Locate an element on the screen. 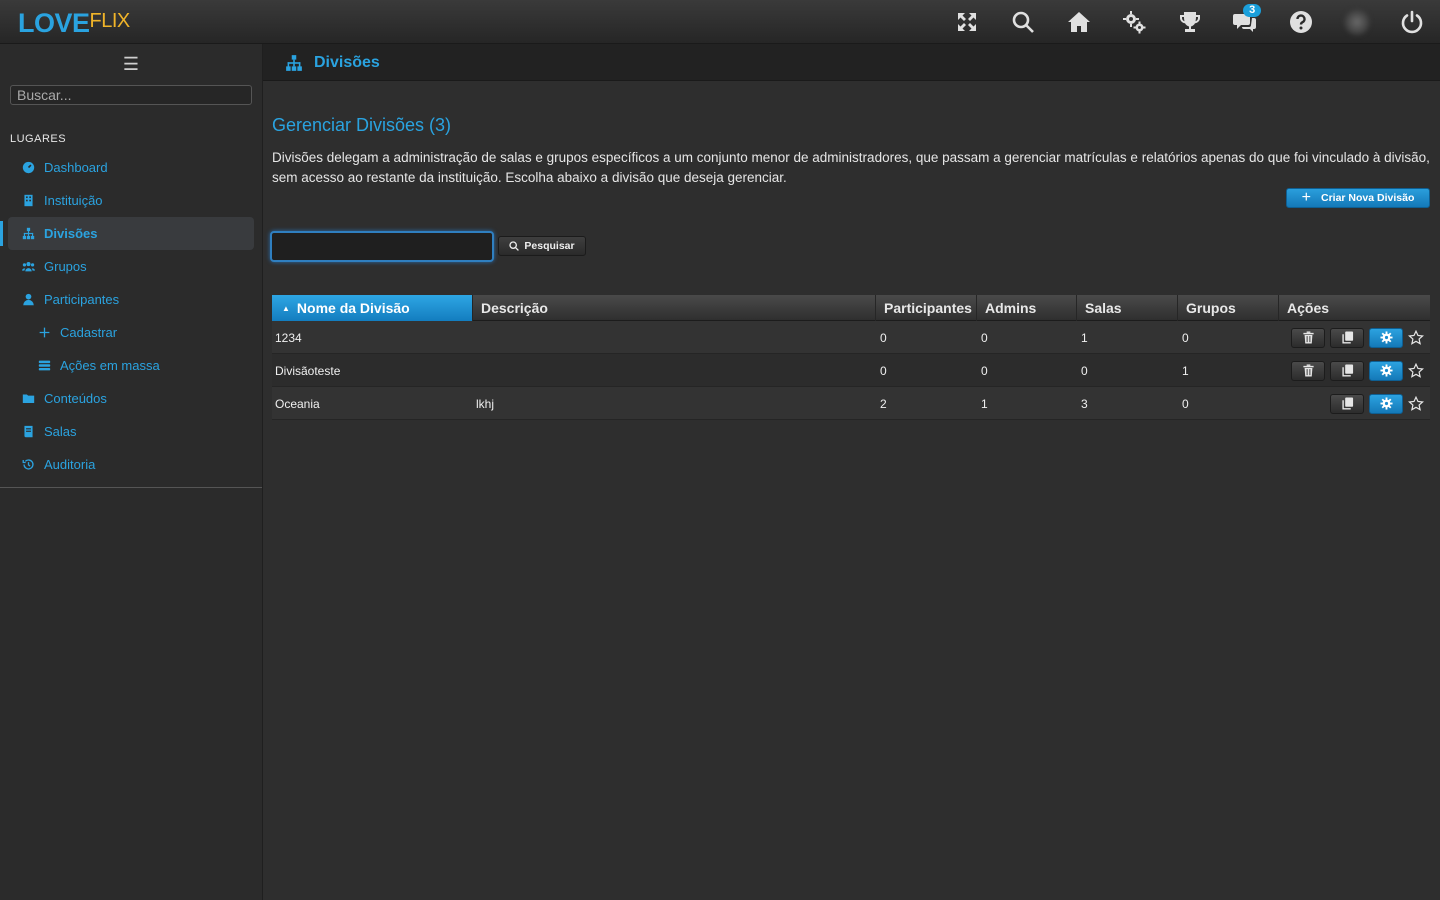  cell-participants: 2 is located at coordinates (883, 403).